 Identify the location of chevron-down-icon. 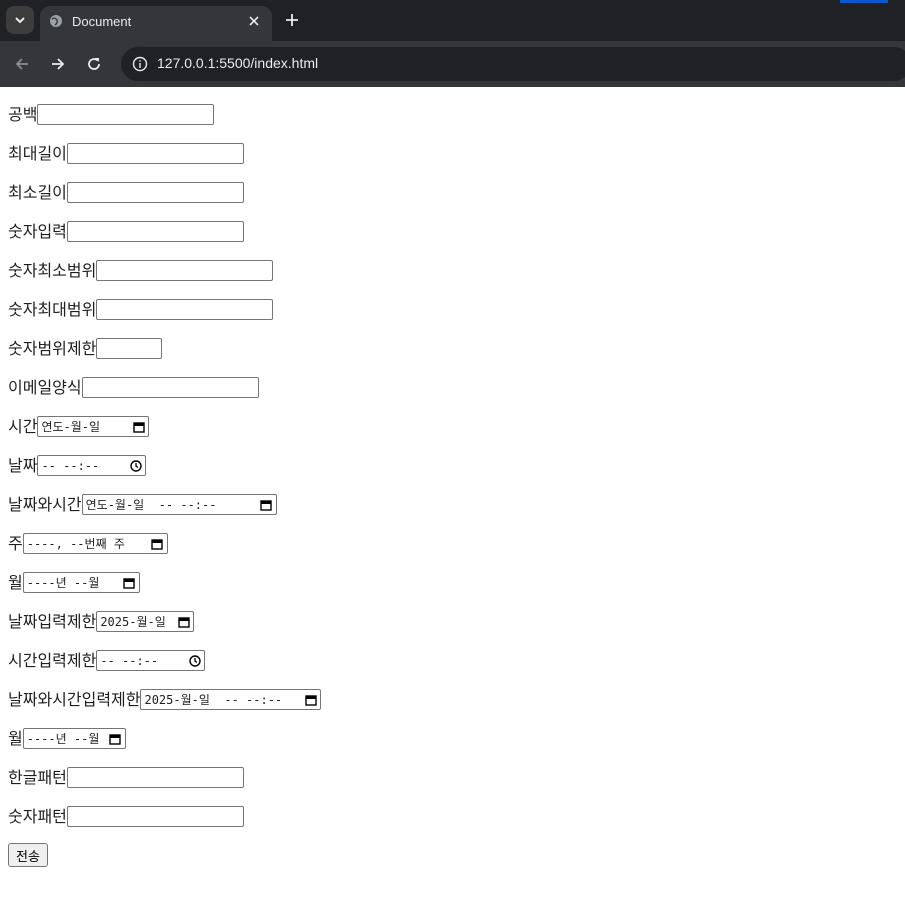
(20, 20).